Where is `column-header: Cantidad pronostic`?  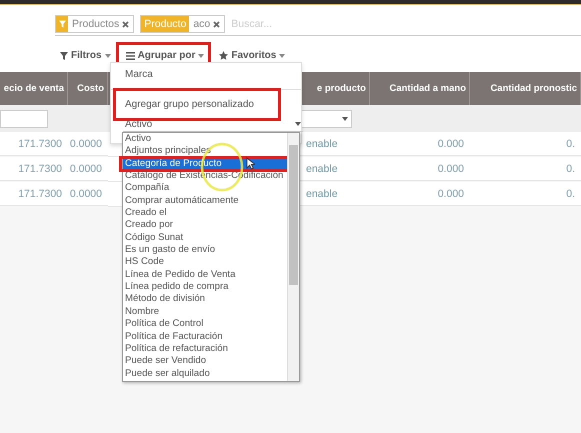 column-header: Cantidad pronostic is located at coordinates (525, 88).